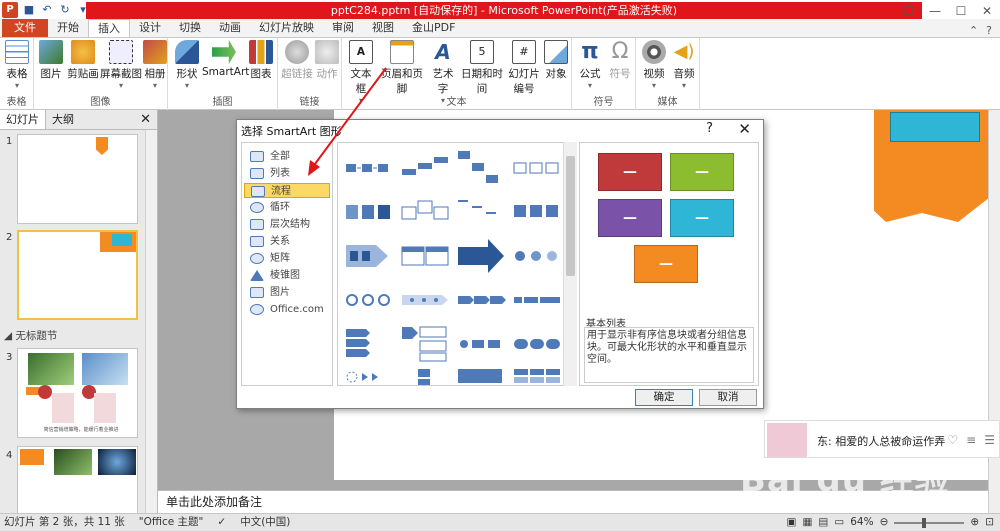 The image size is (1000, 531). What do you see at coordinates (287, 258) in the screenshot?
I see `category-matrix: 矩阵` at bounding box center [287, 258].